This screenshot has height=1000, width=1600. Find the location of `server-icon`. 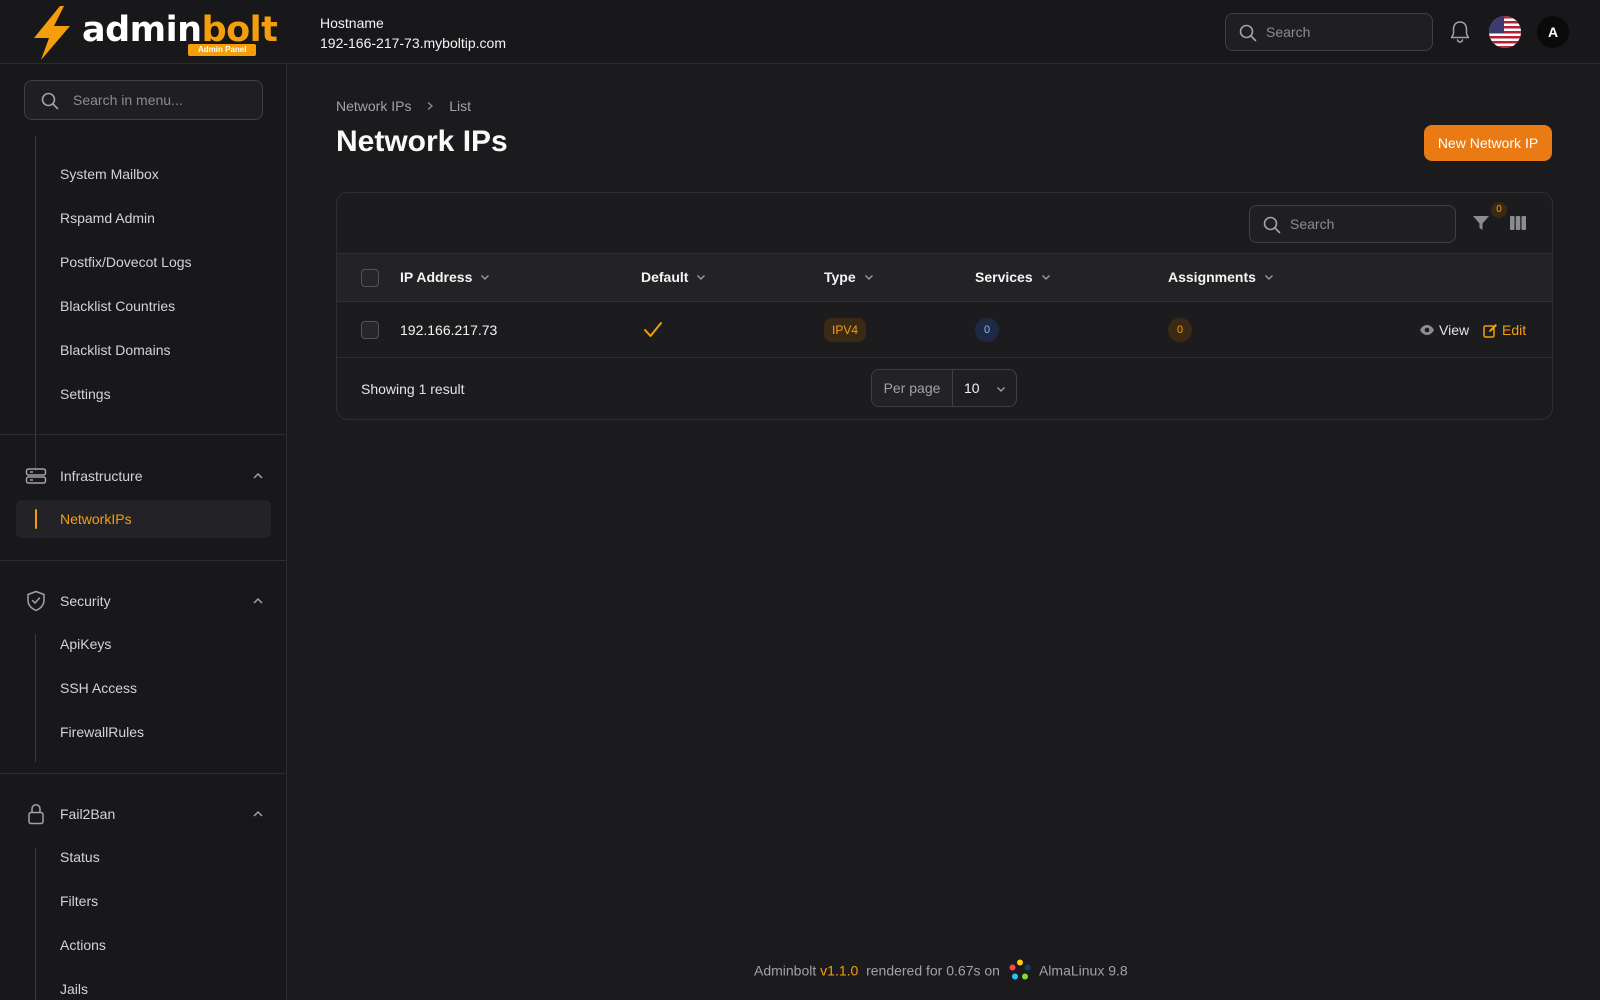

server-icon is located at coordinates (36, 476).